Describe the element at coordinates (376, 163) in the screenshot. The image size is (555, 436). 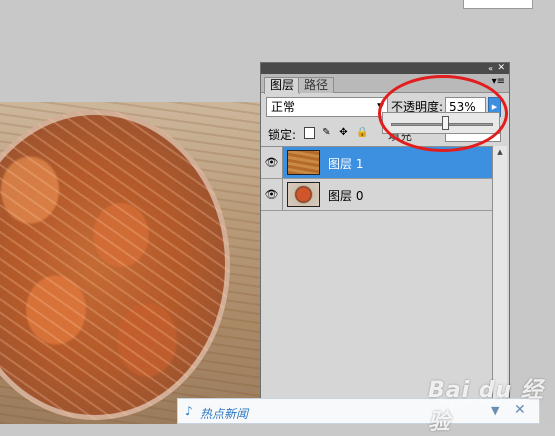
I see `layer-row-1: 👁 图层 1` at that location.